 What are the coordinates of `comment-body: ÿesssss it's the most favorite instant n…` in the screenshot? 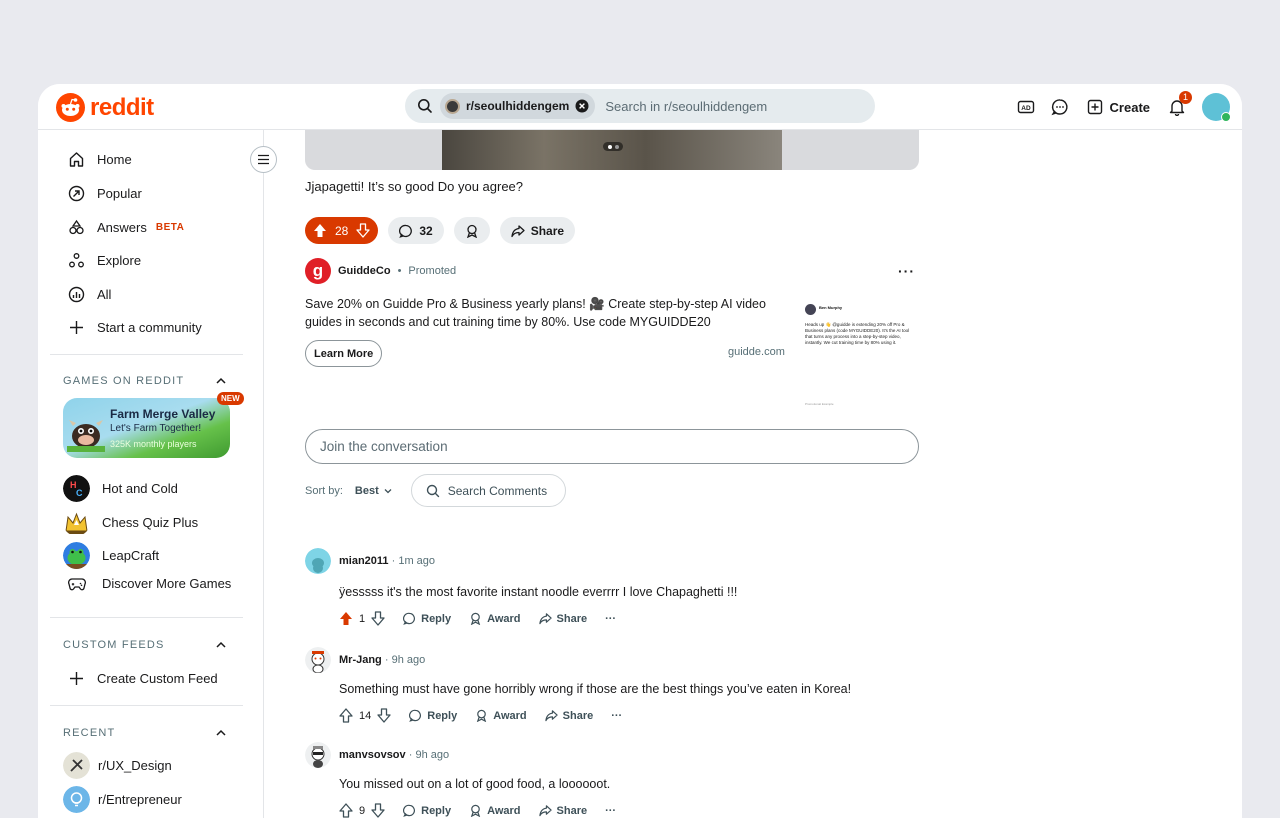 It's located at (538, 592).